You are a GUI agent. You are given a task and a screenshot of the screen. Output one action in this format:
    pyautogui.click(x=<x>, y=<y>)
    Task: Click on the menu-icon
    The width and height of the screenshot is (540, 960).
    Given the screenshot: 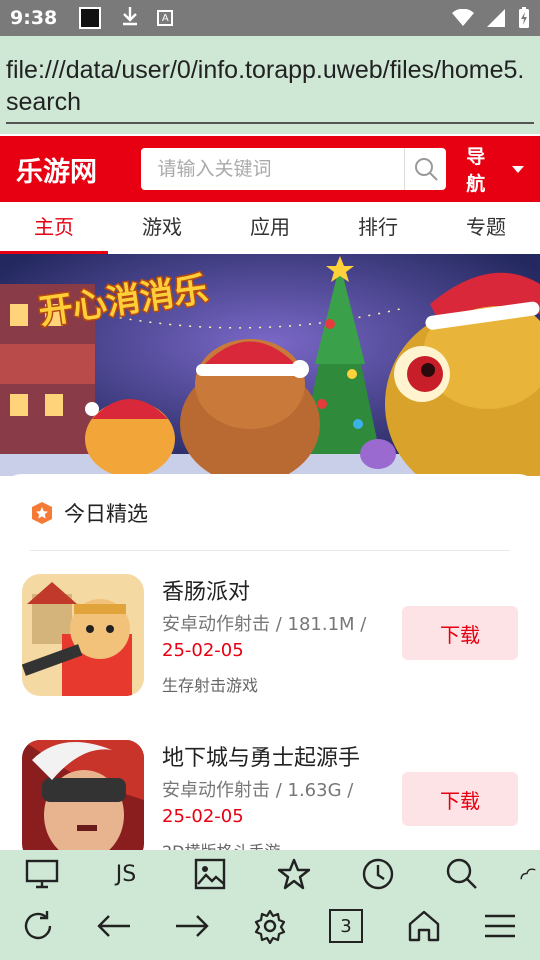 What is the action you would take?
    pyautogui.click(x=500, y=926)
    